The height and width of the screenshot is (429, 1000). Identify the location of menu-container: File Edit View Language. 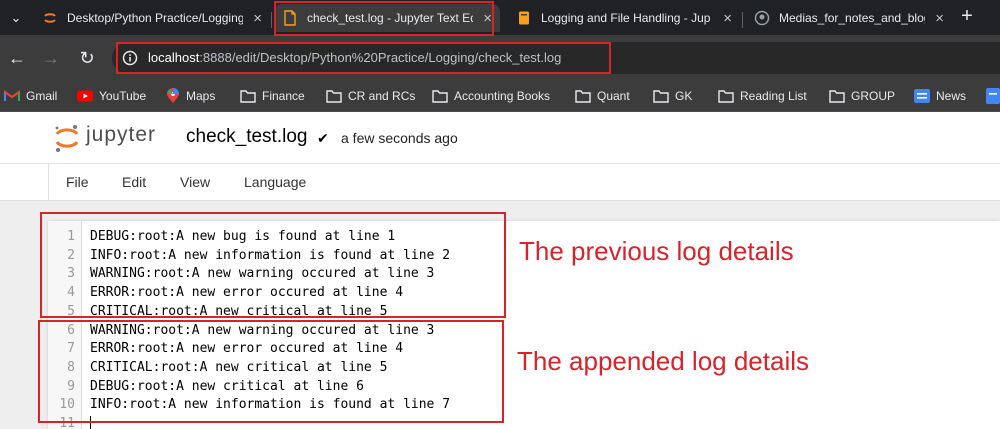
(524, 182).